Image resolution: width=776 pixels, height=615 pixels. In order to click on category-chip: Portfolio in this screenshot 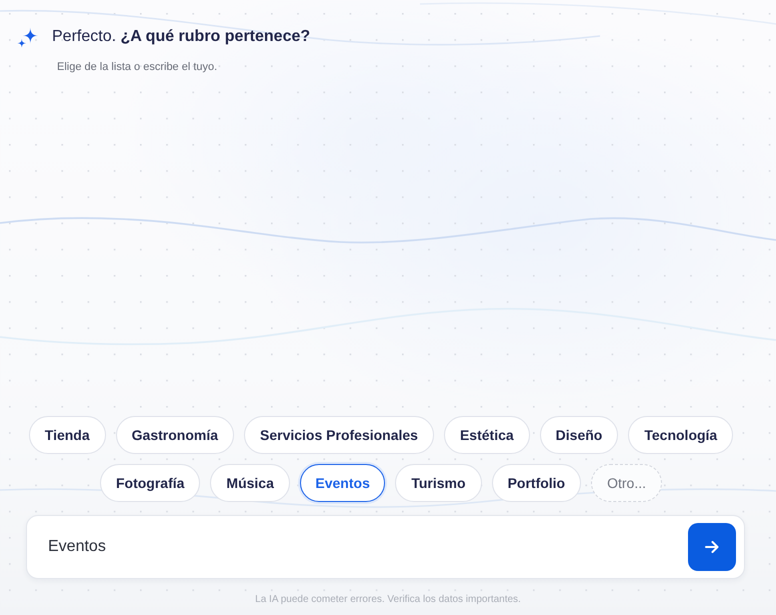, I will do `click(537, 483)`.